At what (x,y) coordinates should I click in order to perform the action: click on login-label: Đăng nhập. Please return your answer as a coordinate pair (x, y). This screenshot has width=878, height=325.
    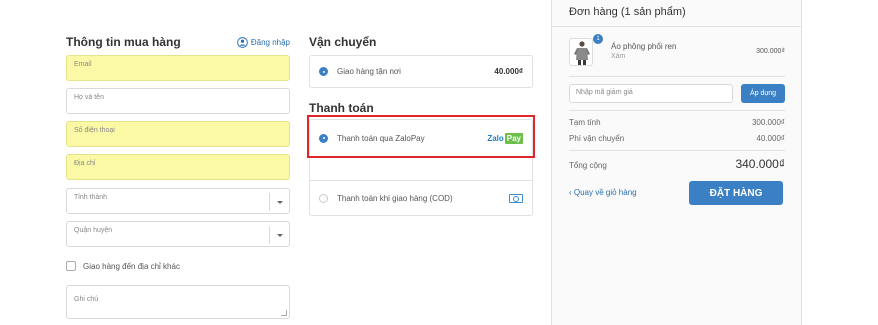
    Looking at the image, I should click on (270, 42).